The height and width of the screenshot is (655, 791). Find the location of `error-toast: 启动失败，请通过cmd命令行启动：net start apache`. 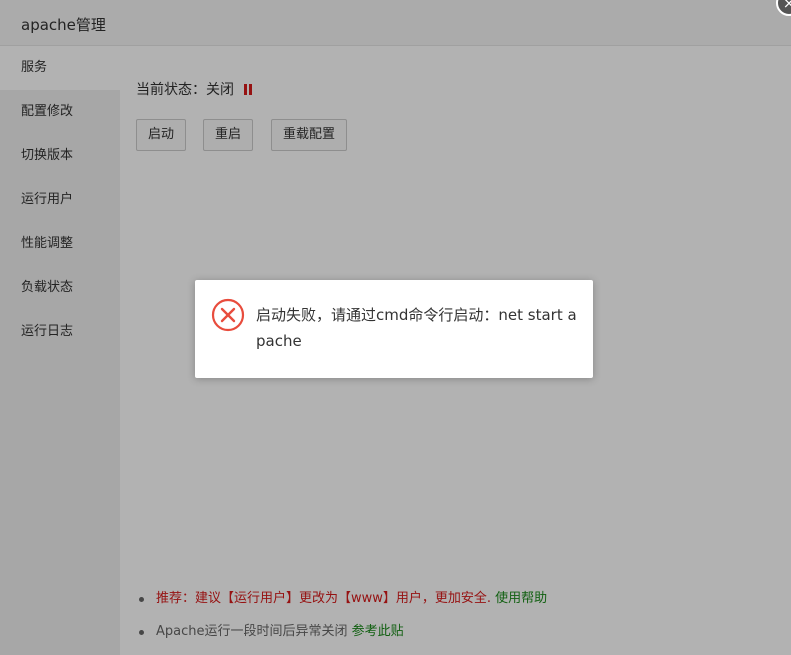

error-toast: 启动失败，请通过cmd命令行启动：net start apache is located at coordinates (394, 329).